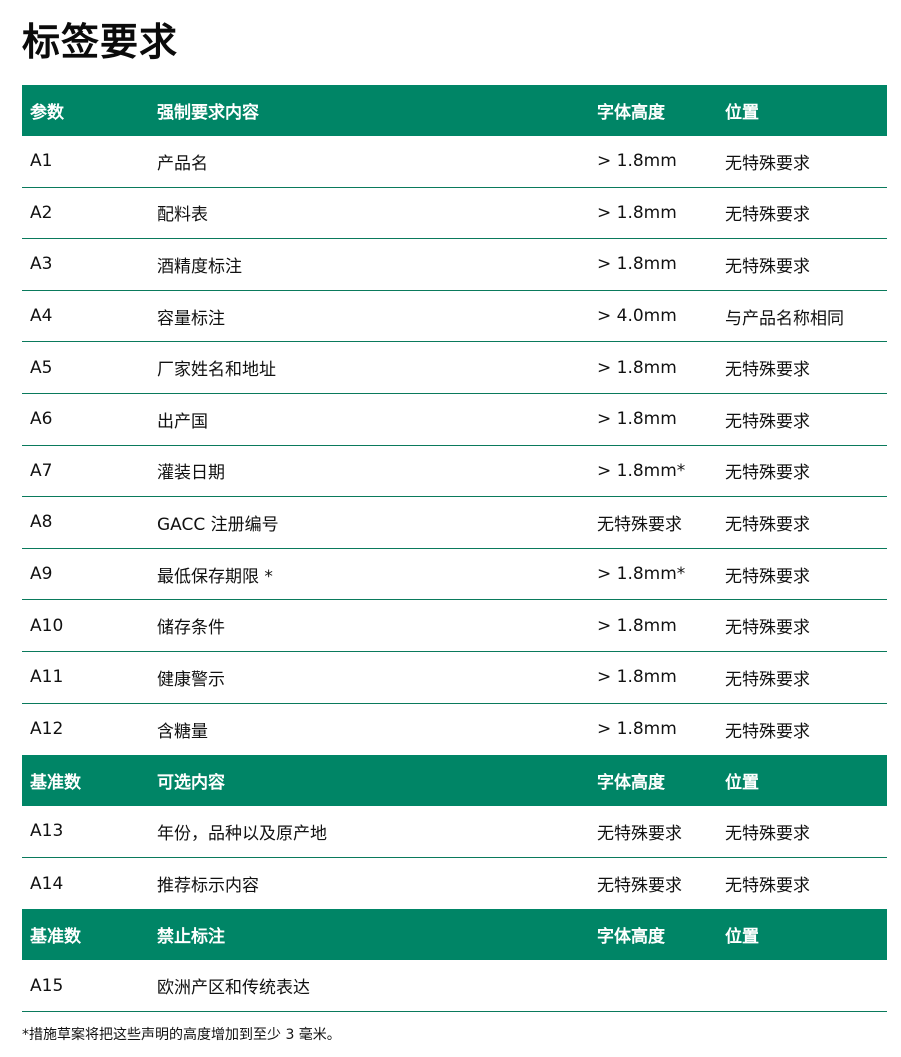  I want to click on content-cell: 厂家姓名和地址, so click(216, 370).